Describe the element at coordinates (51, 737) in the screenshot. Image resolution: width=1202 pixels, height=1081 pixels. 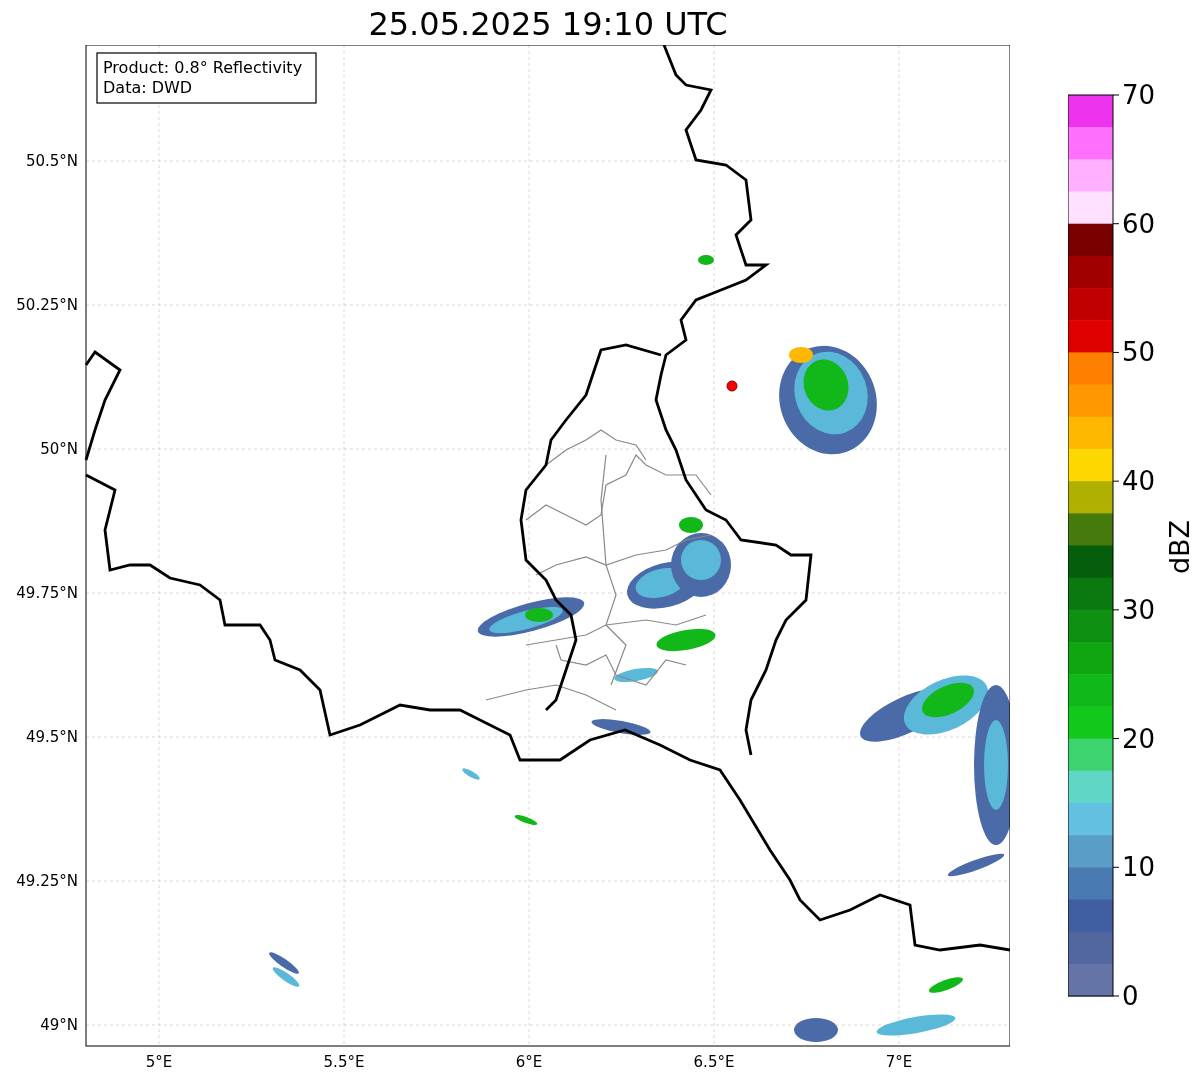
I see `latitude-label: 49.5°N` at that location.